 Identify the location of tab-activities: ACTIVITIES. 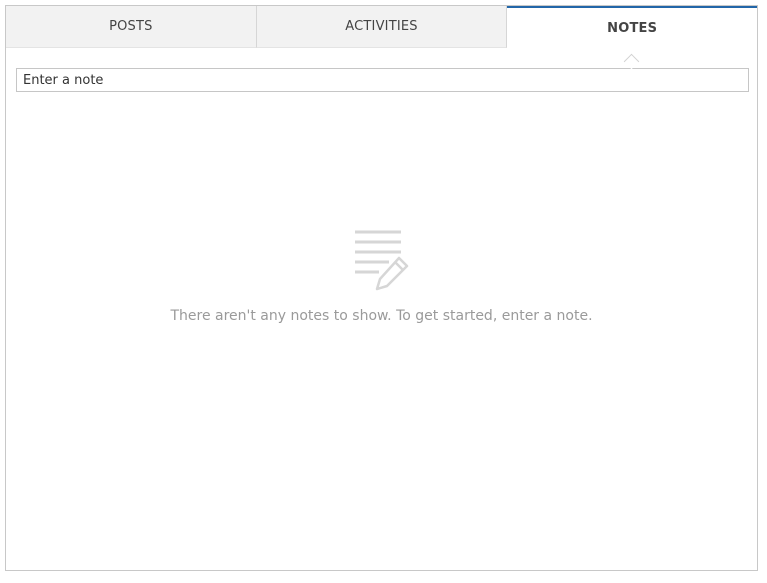
(382, 27).